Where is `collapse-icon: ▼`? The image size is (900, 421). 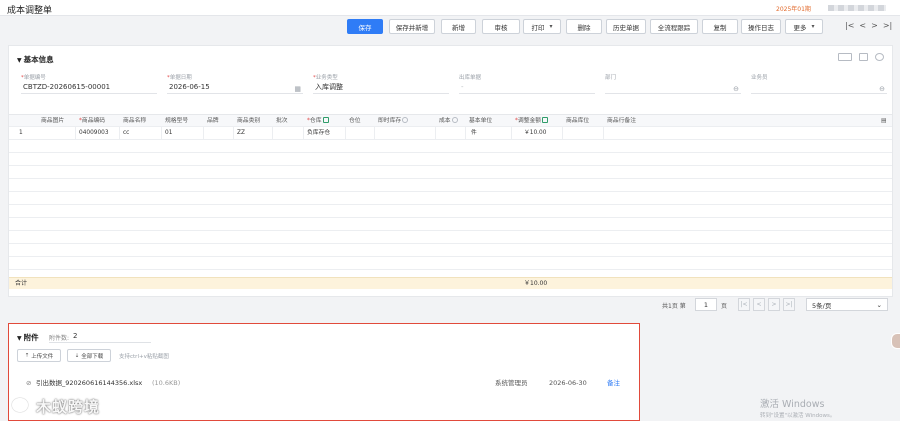
collapse-icon: ▼ is located at coordinates (19, 338).